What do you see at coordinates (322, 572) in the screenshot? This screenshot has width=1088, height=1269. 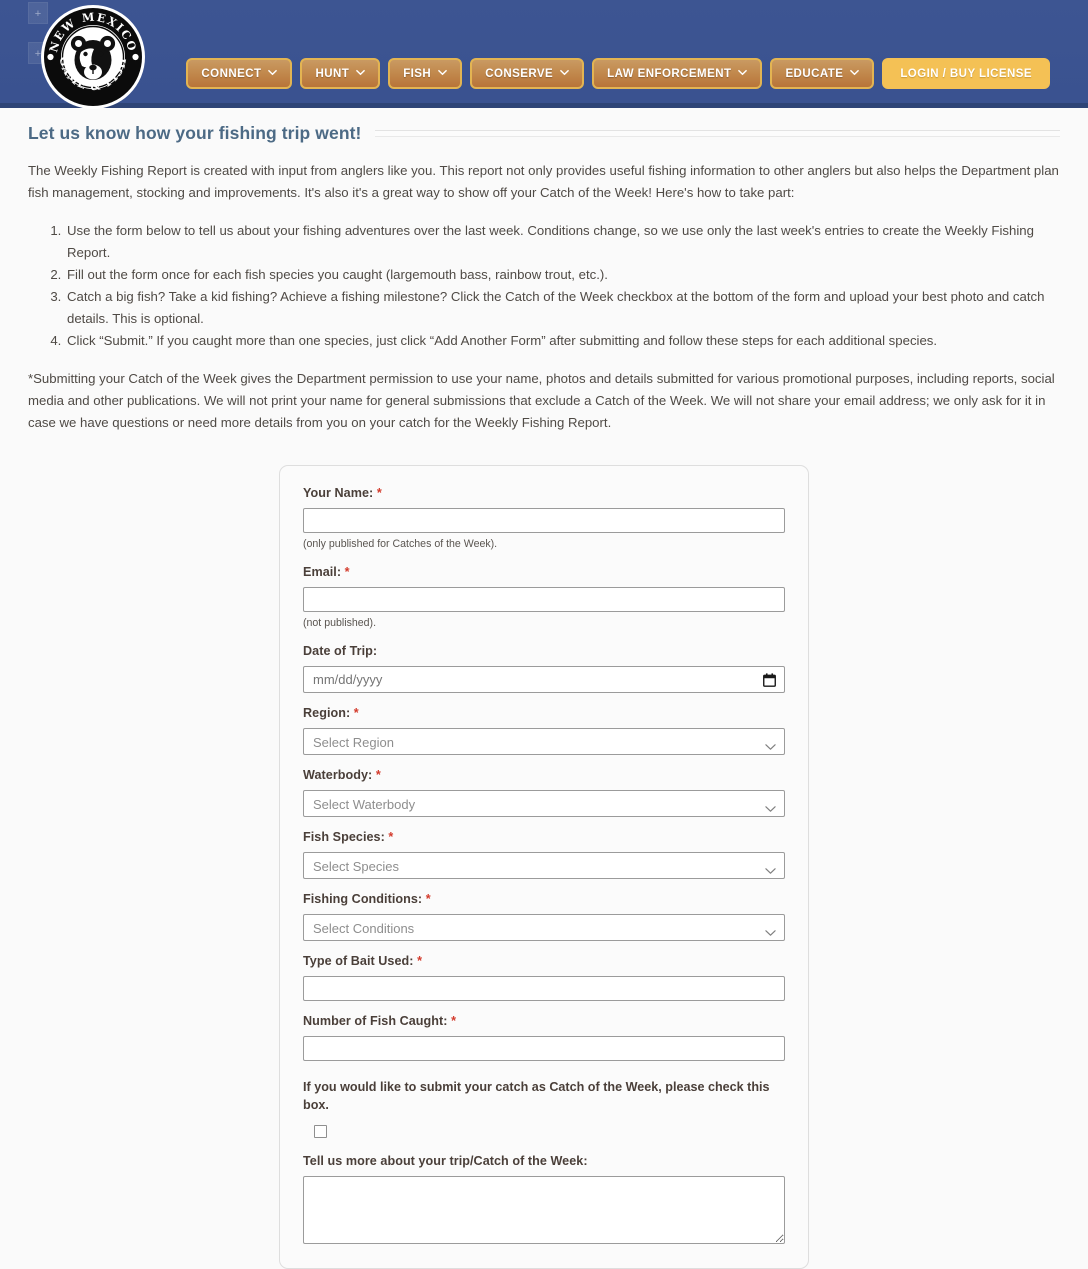 I see `email-label-text: Email:` at bounding box center [322, 572].